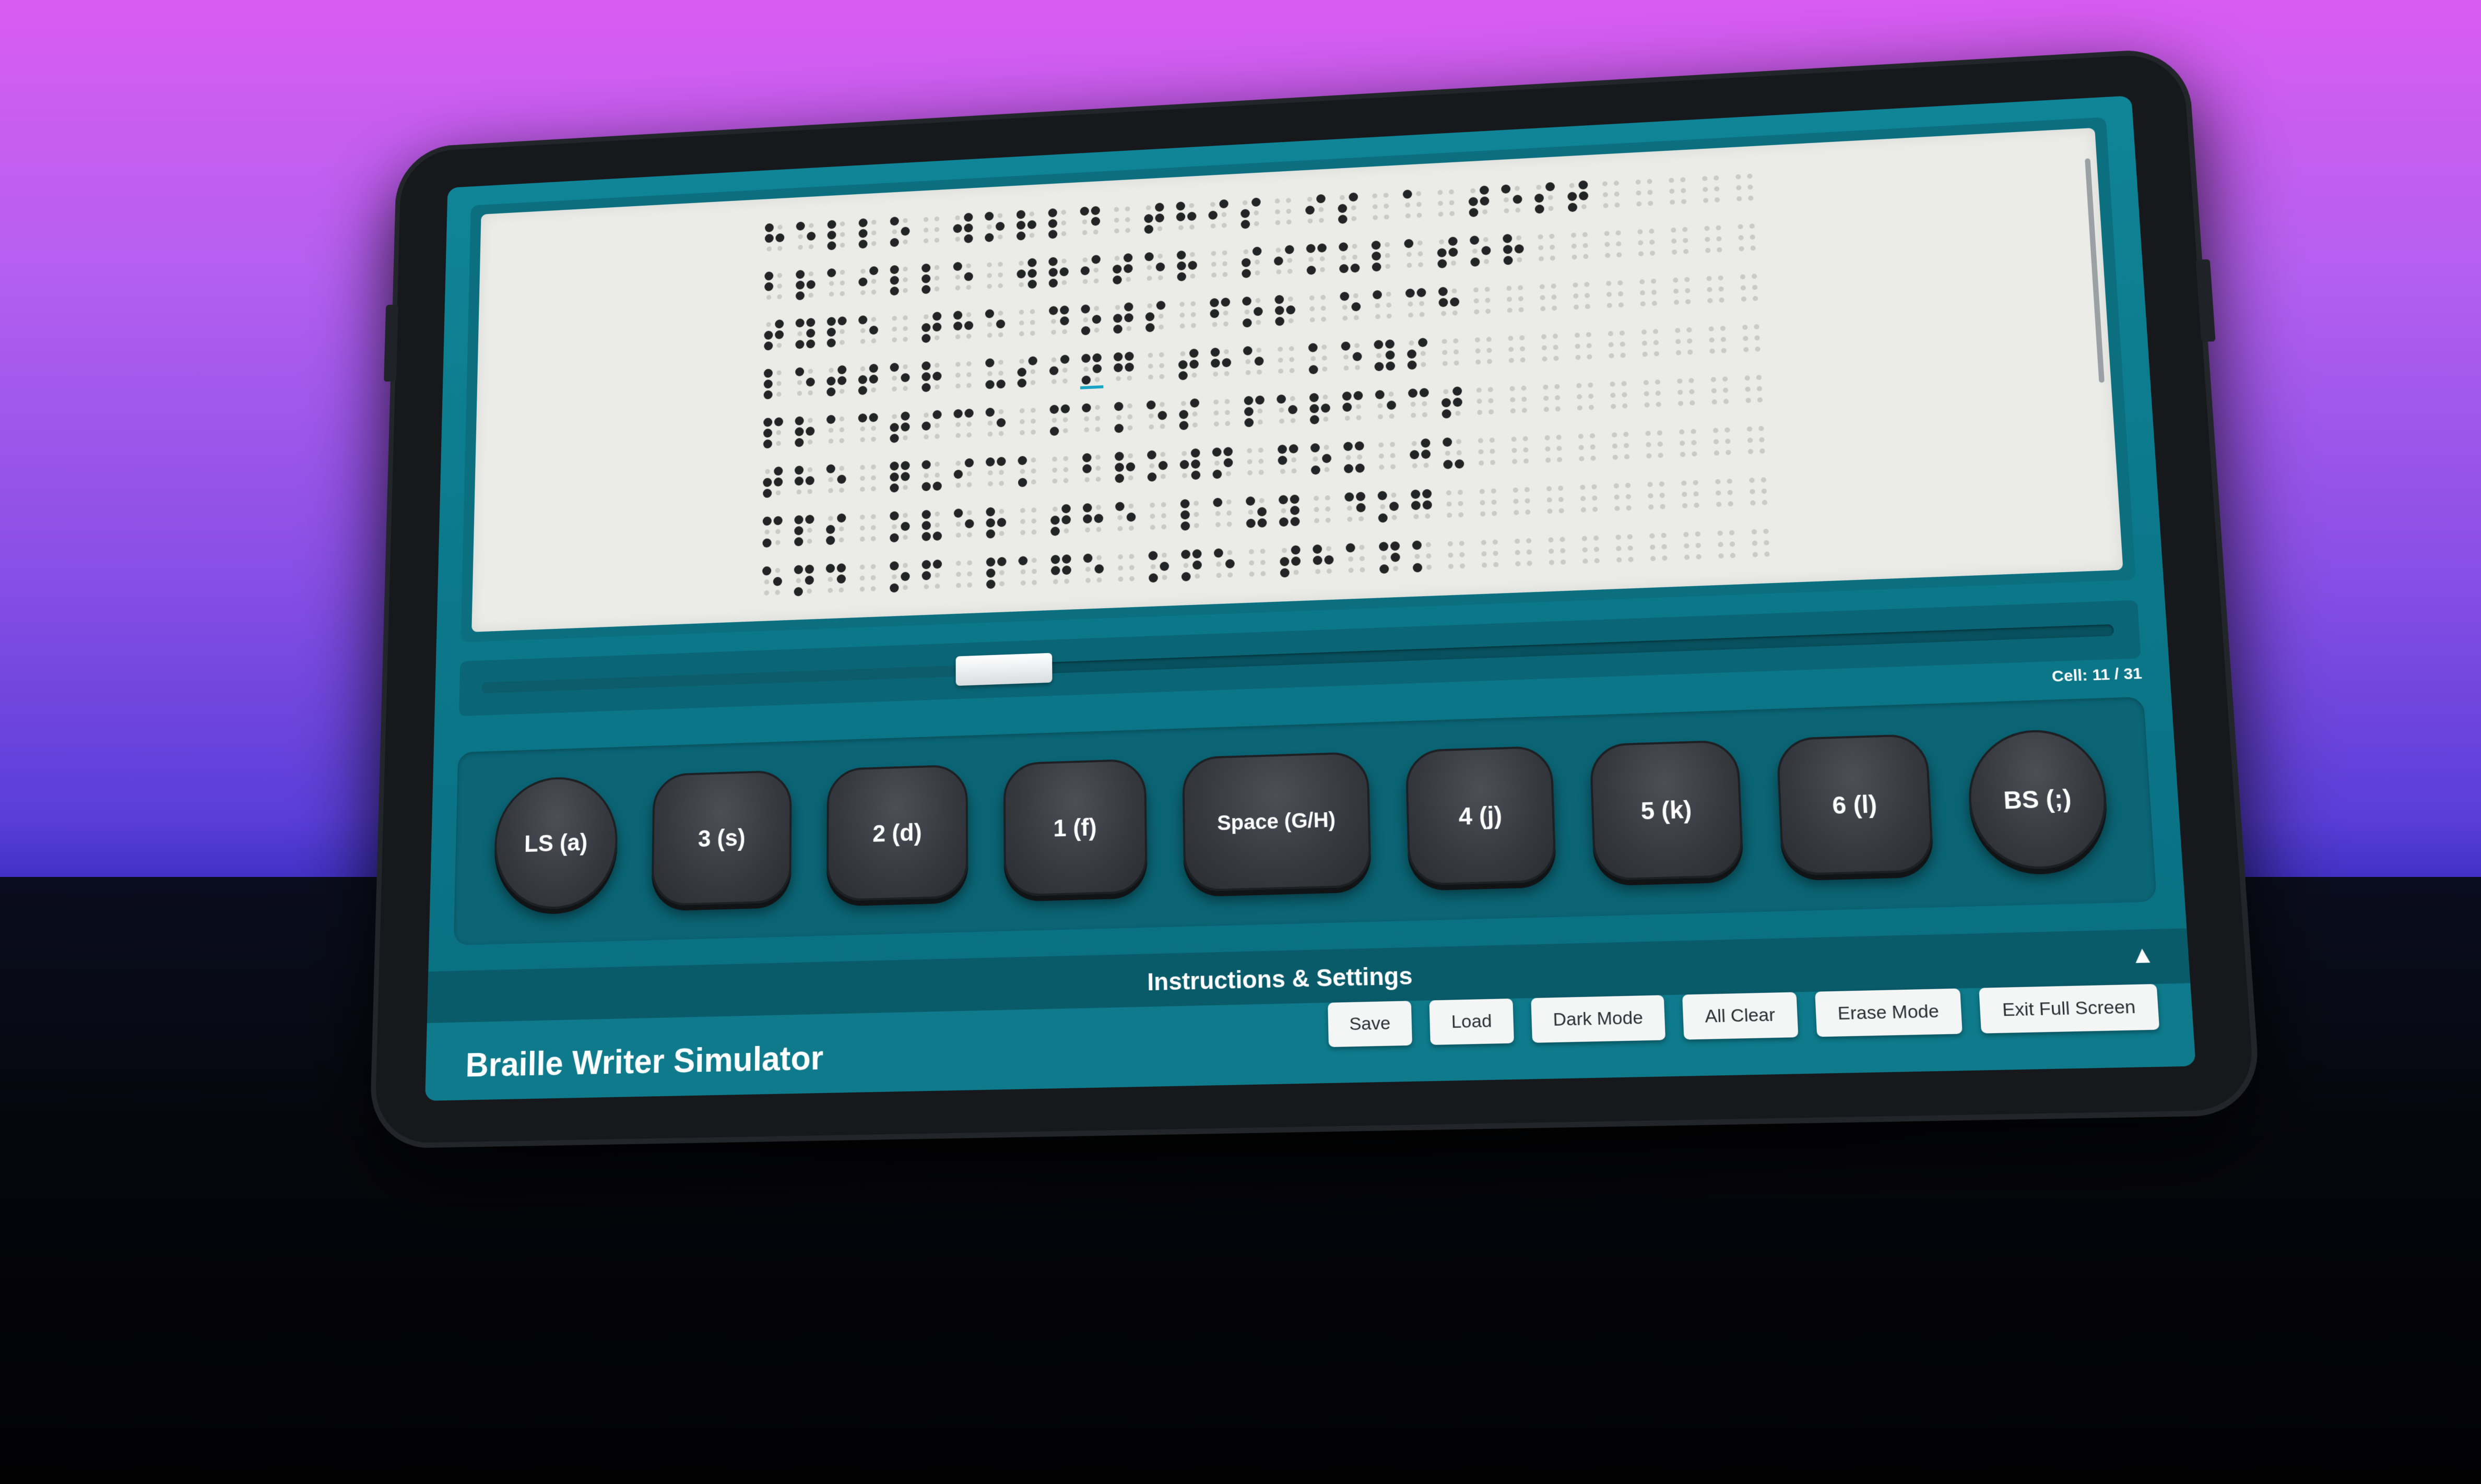 The width and height of the screenshot is (2481, 1484). I want to click on key-line-space: LS (a), so click(556, 843).